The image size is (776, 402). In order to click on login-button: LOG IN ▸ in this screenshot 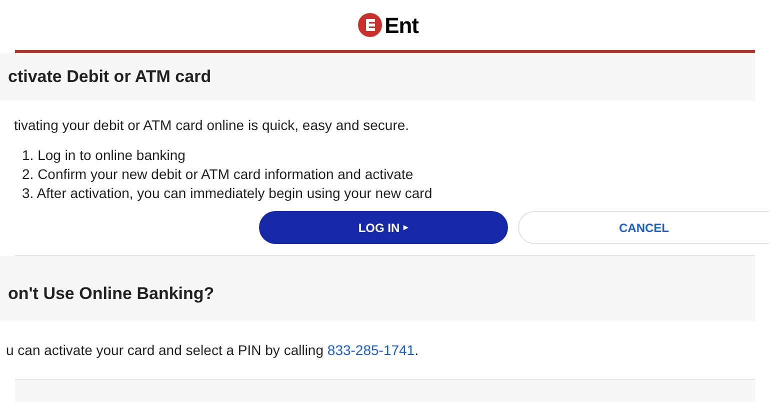, I will do `click(383, 227)`.